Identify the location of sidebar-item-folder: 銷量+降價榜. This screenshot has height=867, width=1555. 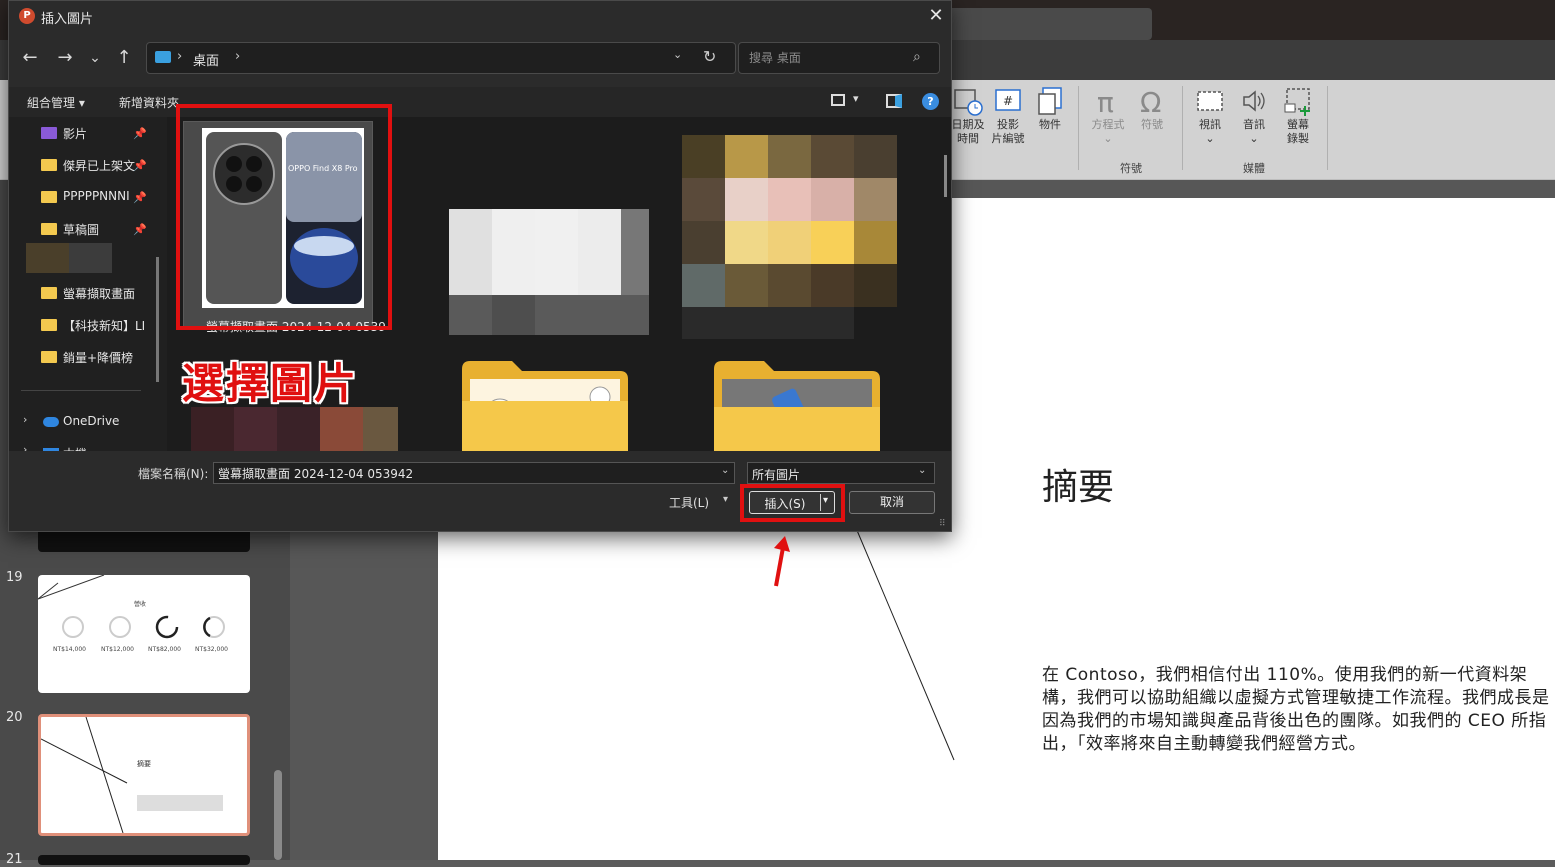
(101, 358).